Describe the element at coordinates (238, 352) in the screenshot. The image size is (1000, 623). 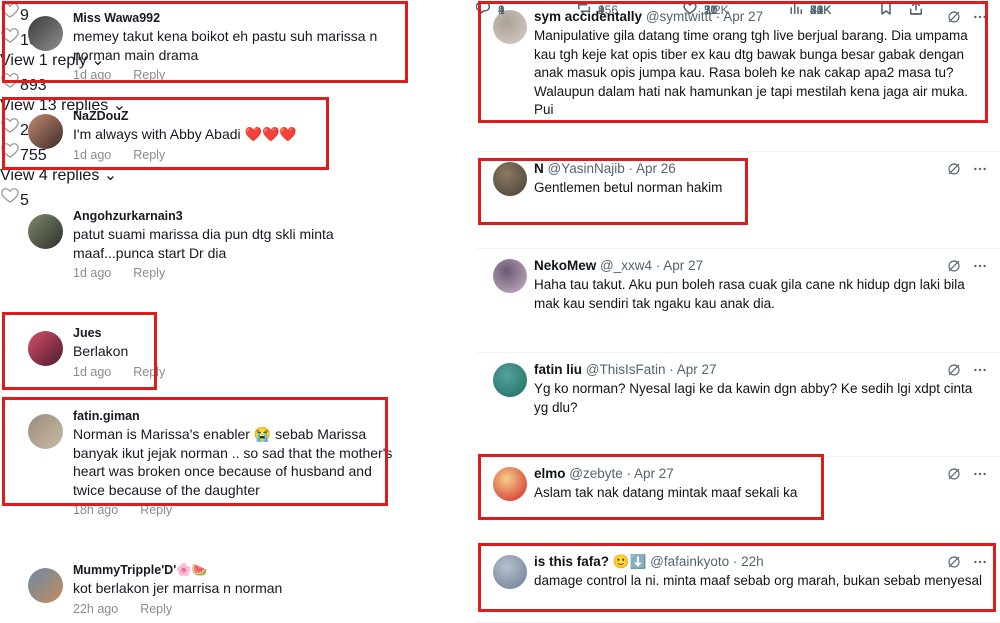
I see `comment-body: Jues Berlakon 1d ago Reply` at that location.